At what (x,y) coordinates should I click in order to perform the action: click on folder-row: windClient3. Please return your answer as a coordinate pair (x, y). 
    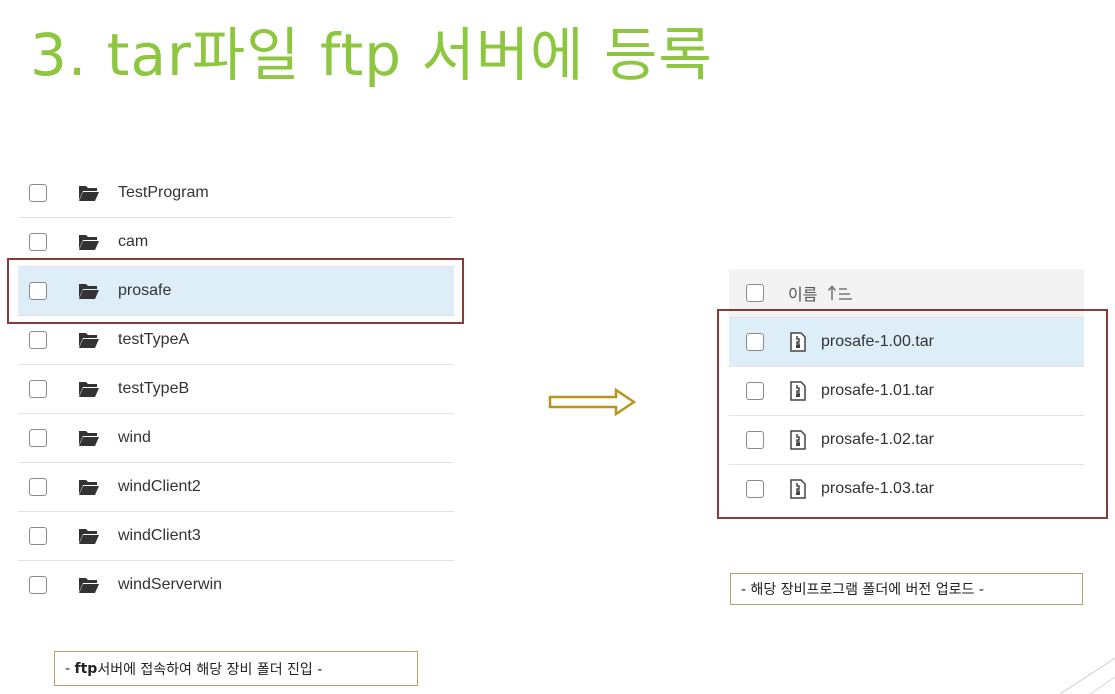
    Looking at the image, I should click on (236, 536).